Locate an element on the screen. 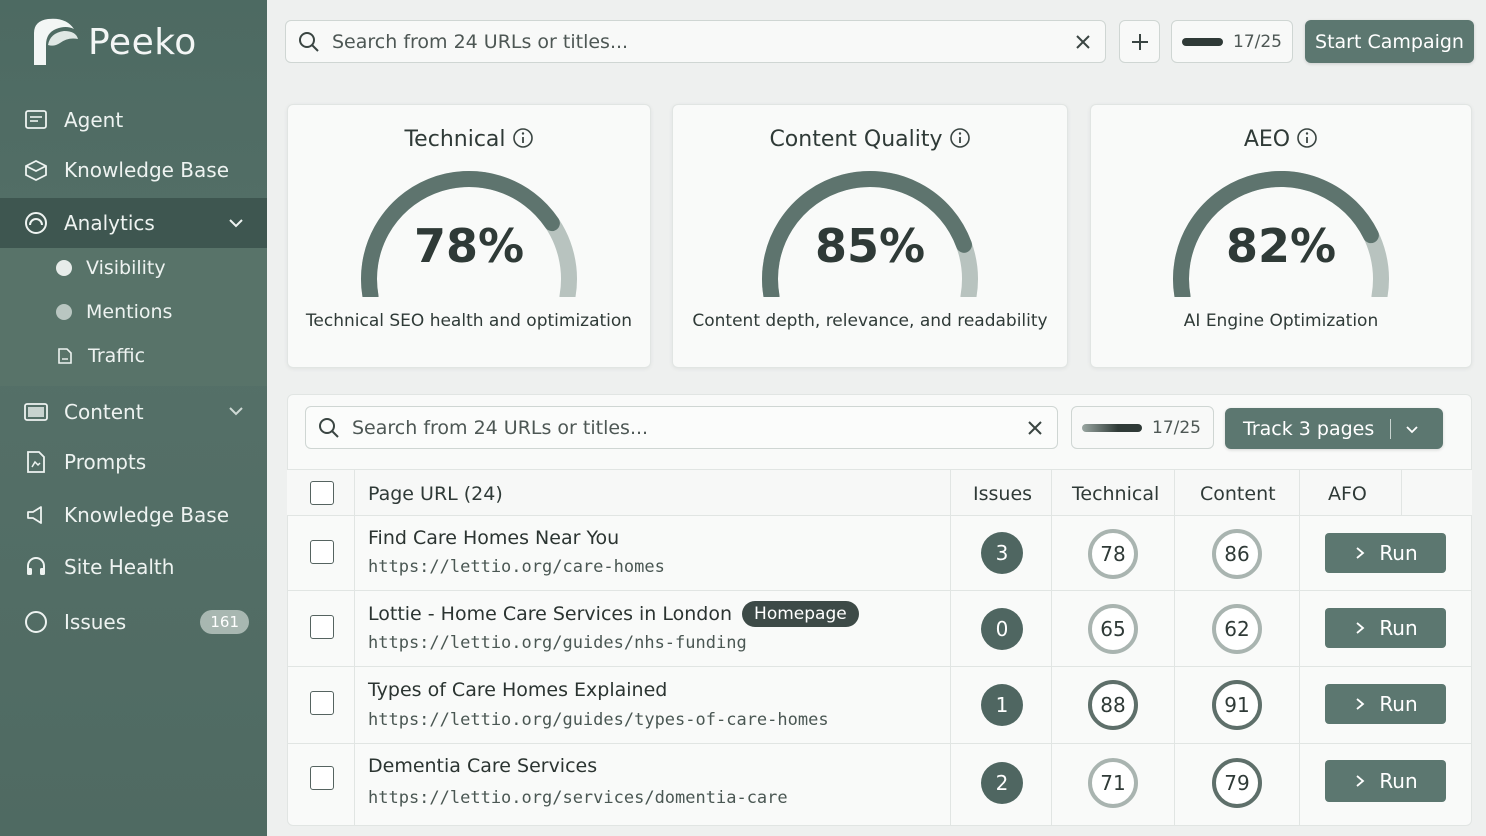 The image size is (1486, 836). technical-score: 78 is located at coordinates (1113, 554).